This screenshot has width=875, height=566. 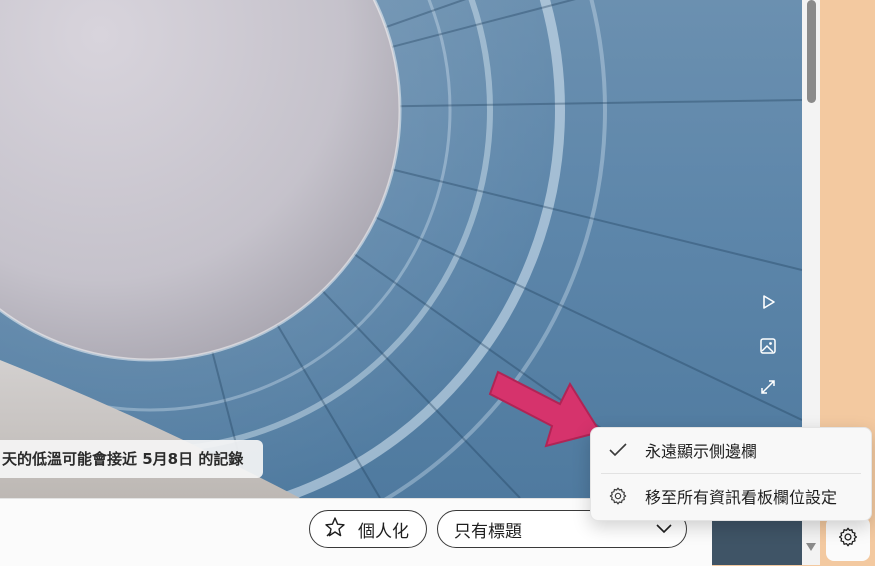 What do you see at coordinates (545, 409) in the screenshot?
I see `arrow-annotation` at bounding box center [545, 409].